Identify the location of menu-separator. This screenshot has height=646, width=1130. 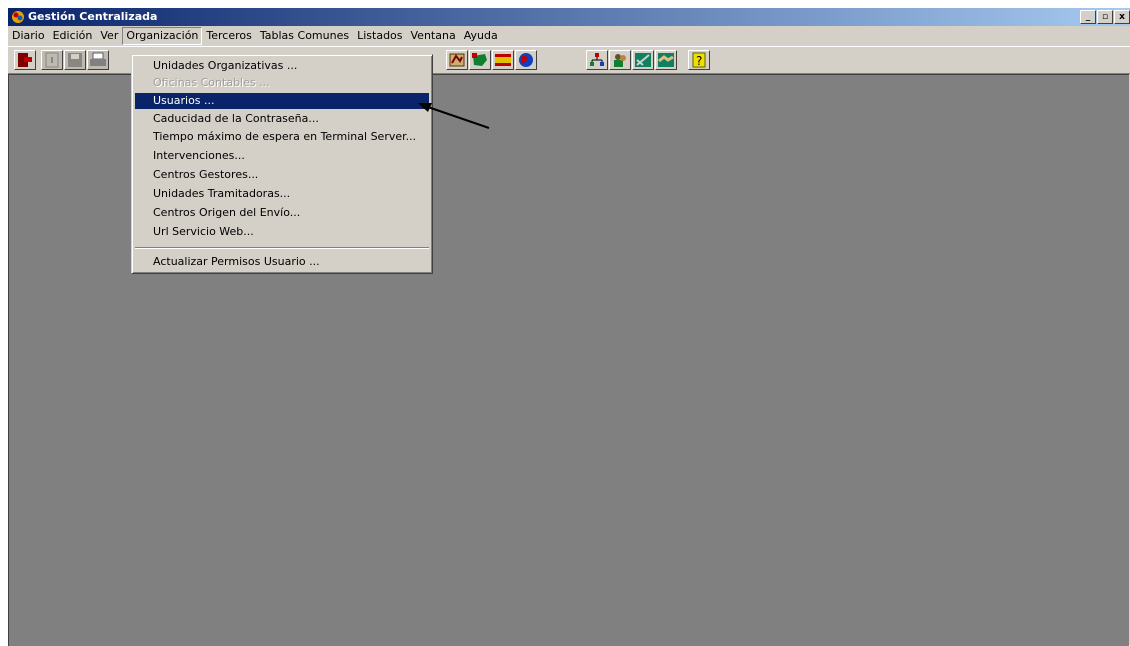
(282, 248).